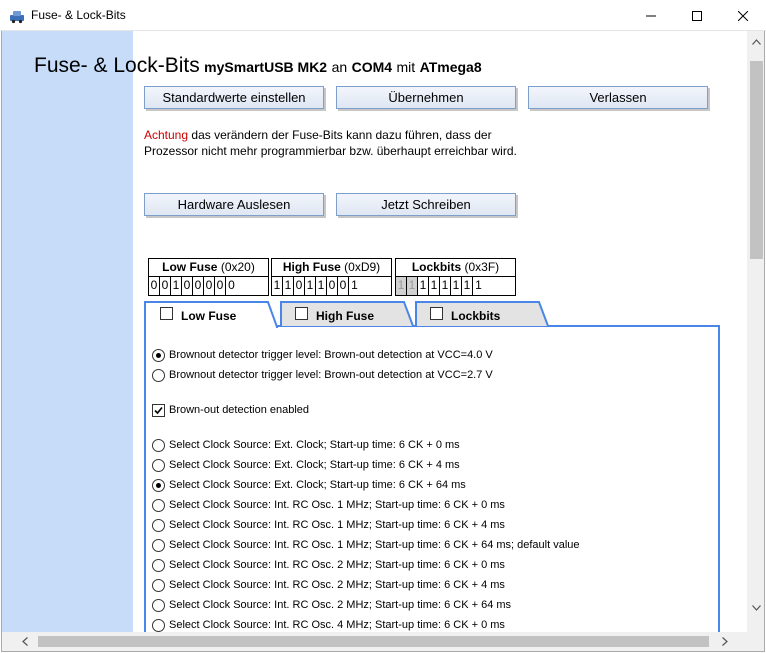 The height and width of the screenshot is (653, 766). I want to click on lockbits-header: Lockbits (0x3F), so click(455, 268).